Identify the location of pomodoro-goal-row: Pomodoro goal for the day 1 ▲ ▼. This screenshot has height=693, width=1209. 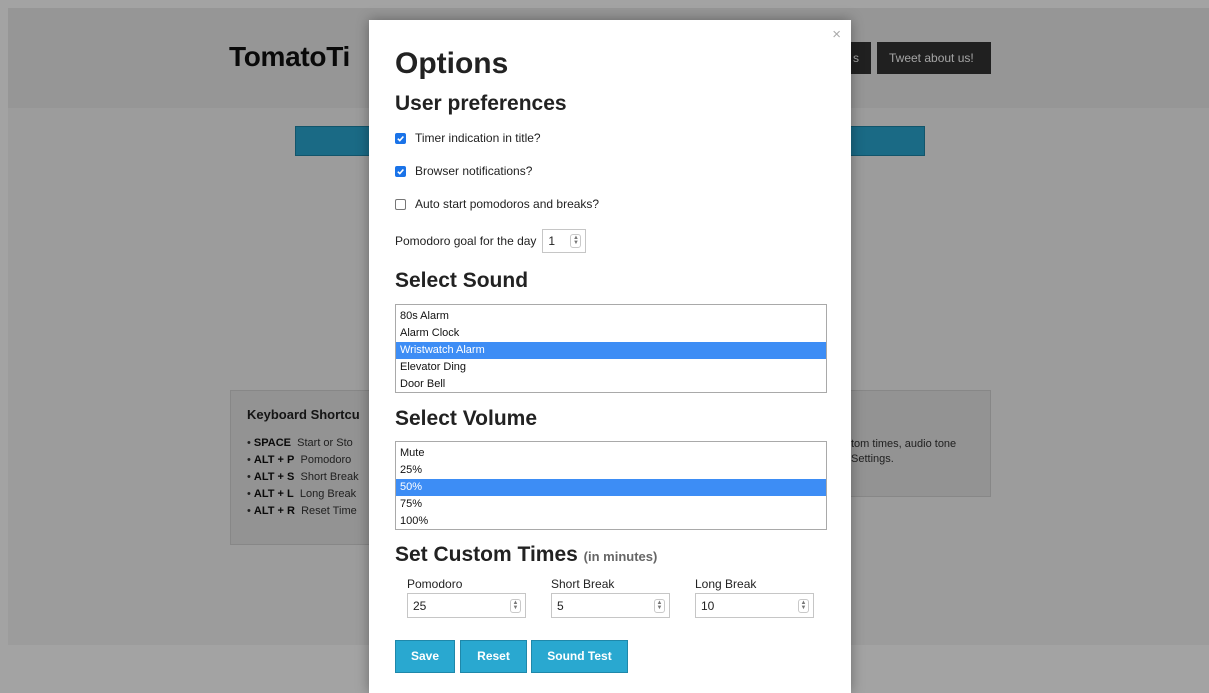
(491, 241).